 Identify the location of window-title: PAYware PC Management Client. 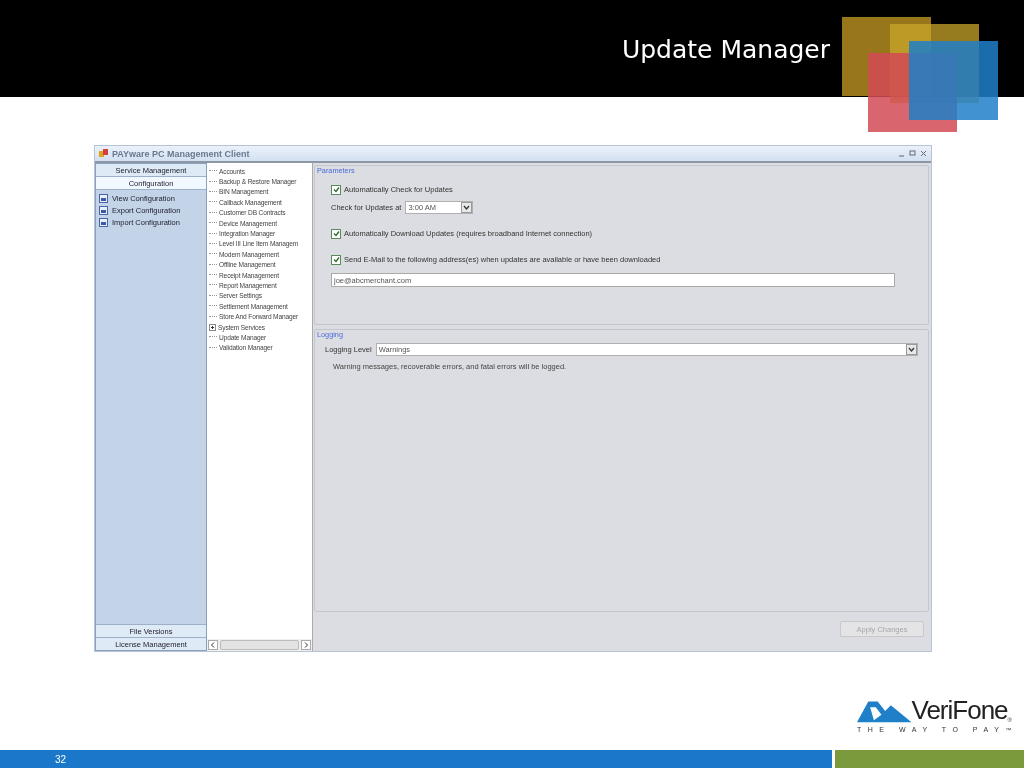
(181, 153).